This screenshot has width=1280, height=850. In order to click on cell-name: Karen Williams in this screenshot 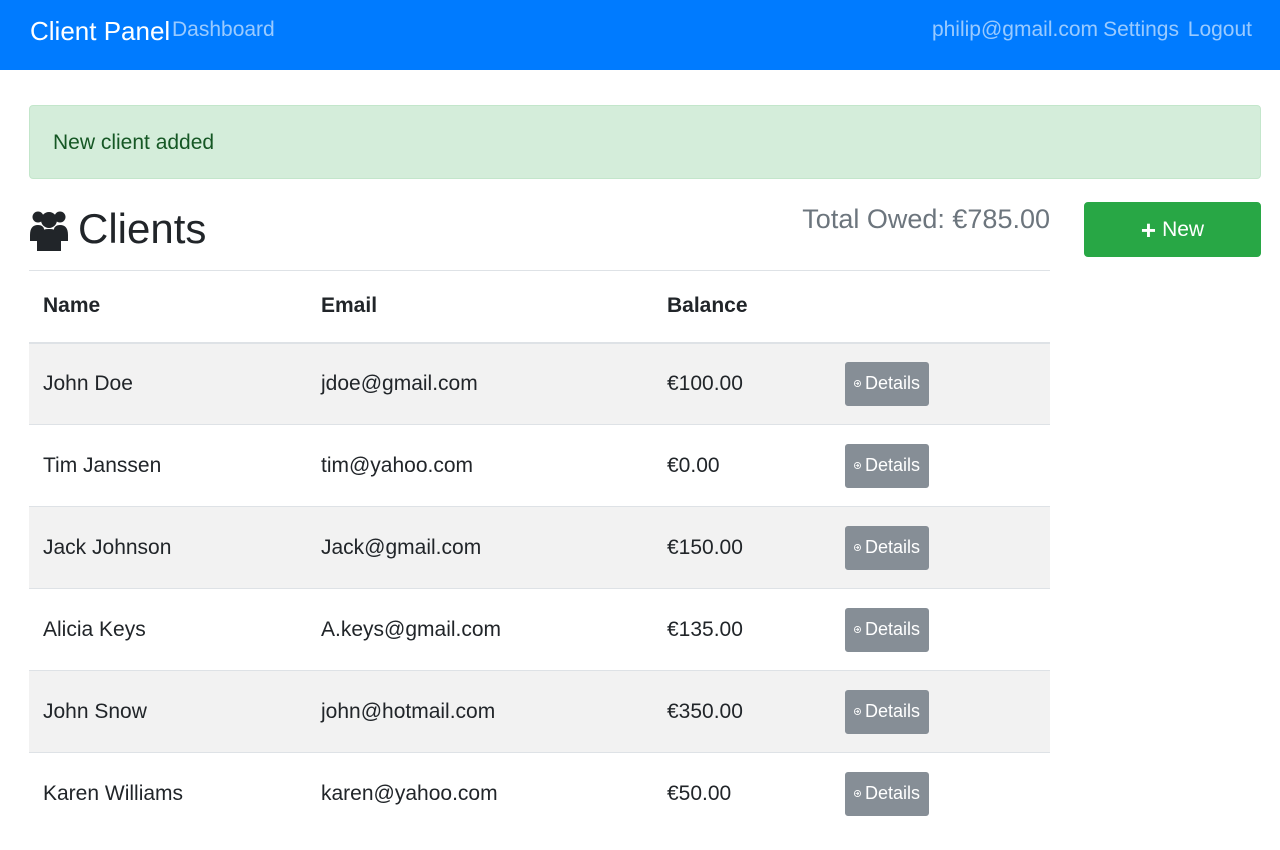, I will do `click(168, 793)`.